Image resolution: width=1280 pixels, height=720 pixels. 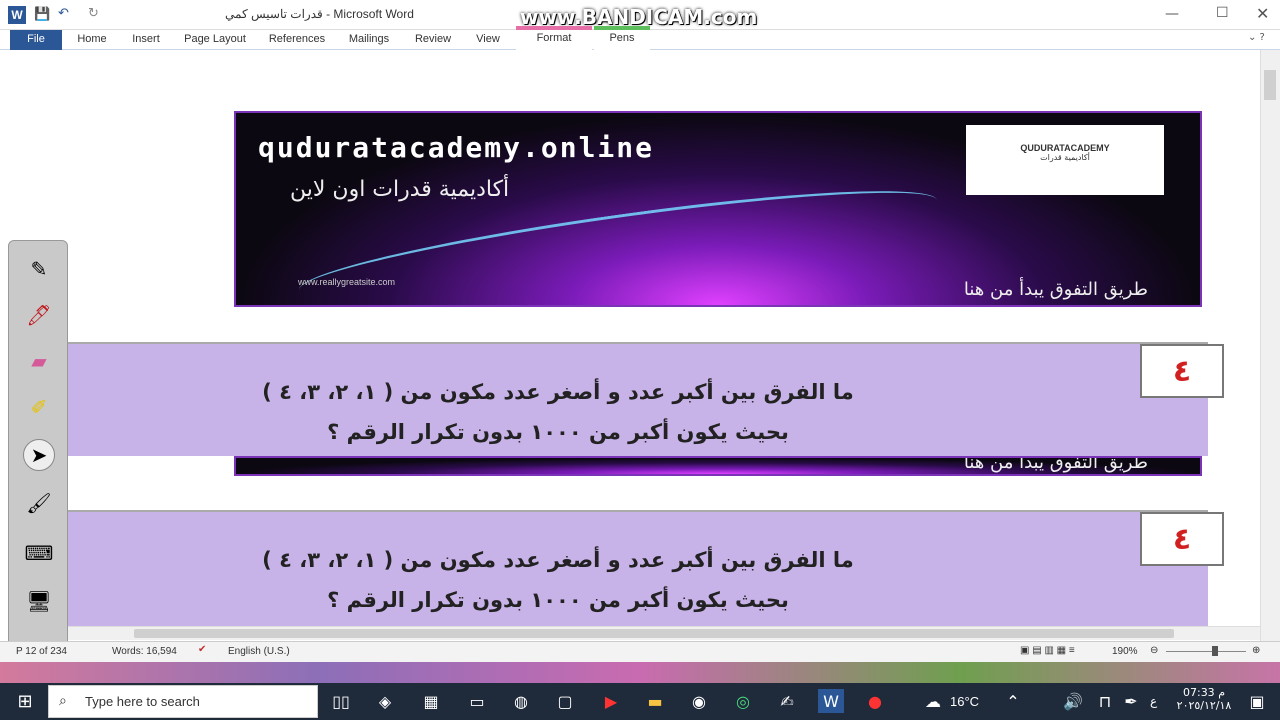 I want to click on close-icon: ✕, so click(x=1262, y=13).